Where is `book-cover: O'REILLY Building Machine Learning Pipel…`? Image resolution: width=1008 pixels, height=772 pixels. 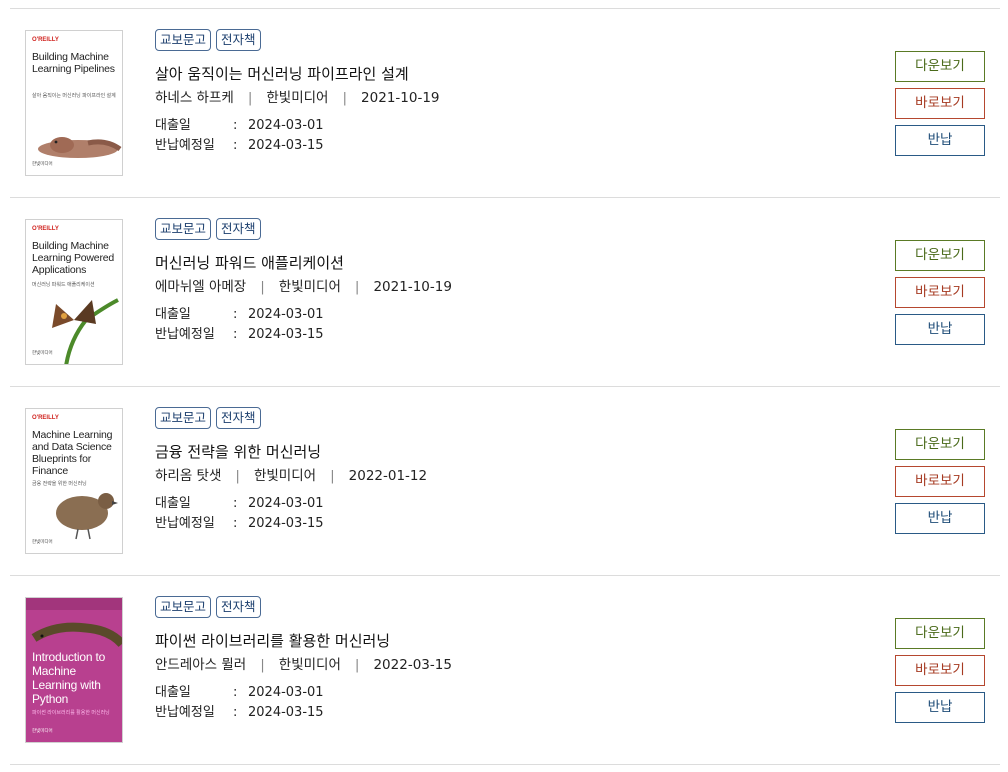
book-cover: O'REILLY Building Machine Learning Pipel… is located at coordinates (74, 103).